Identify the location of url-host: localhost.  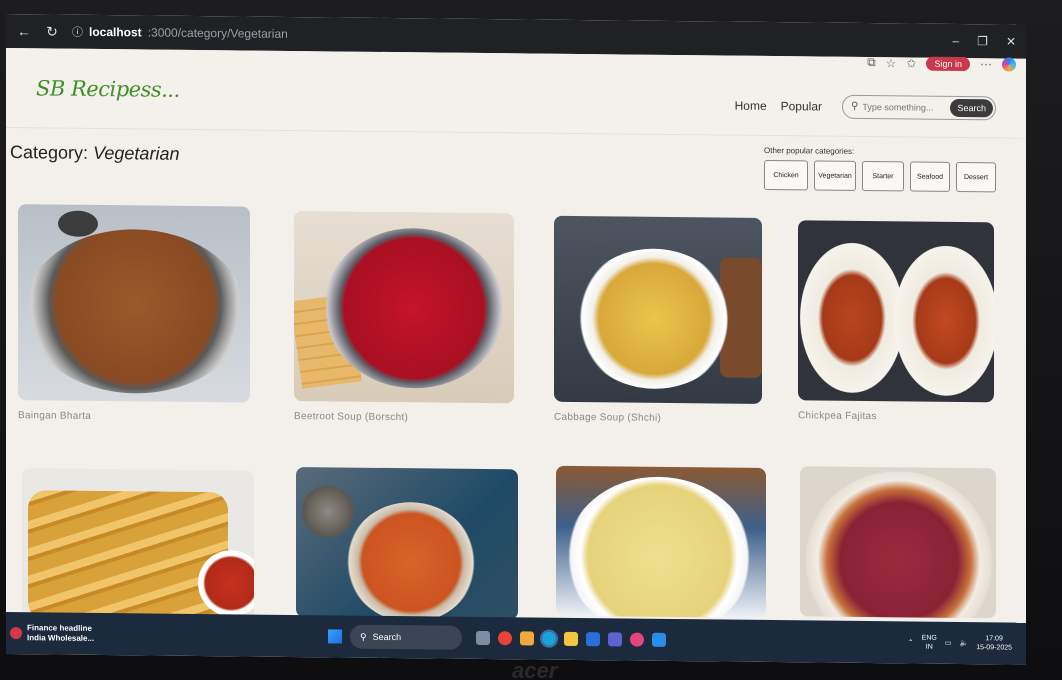
(115, 32).